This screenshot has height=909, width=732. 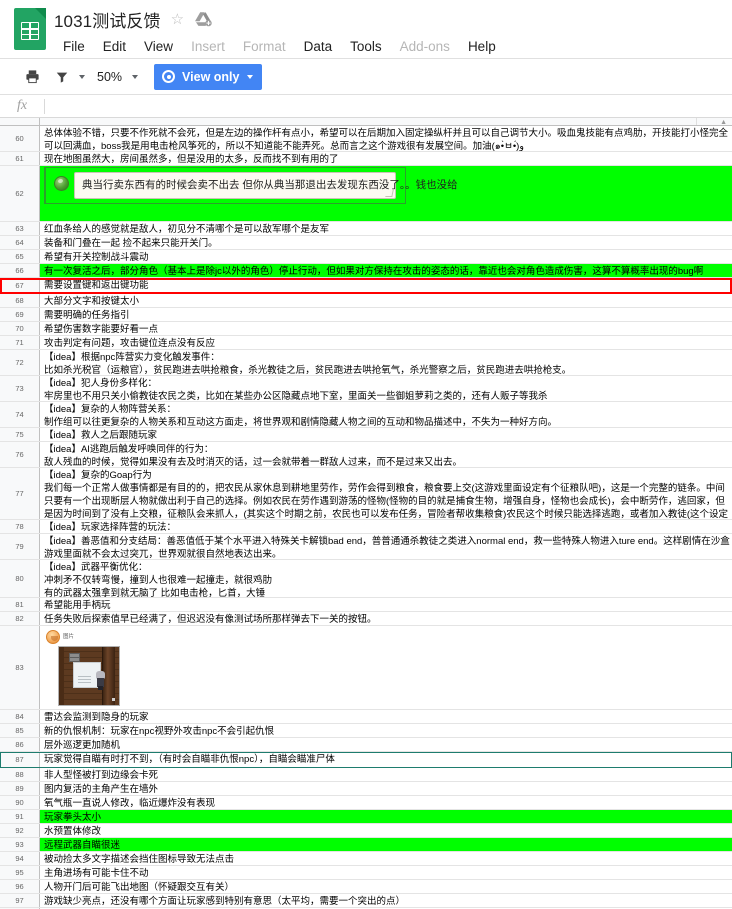 I want to click on cell-text: 非人型怪被打到边缘会卡死, so click(x=386, y=774).